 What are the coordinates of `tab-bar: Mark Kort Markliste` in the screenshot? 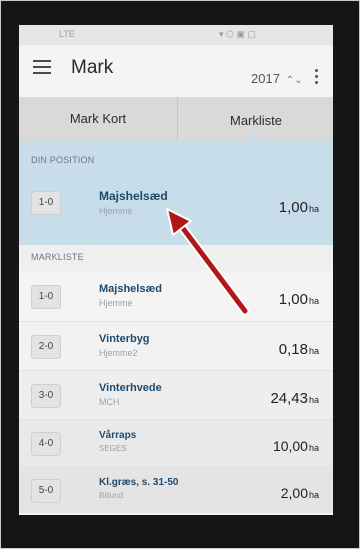 It's located at (176, 119).